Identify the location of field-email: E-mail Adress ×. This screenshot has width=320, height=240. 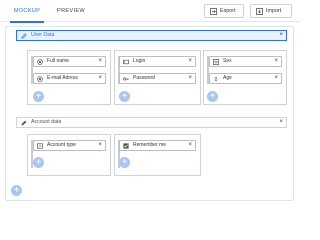
(69, 78).